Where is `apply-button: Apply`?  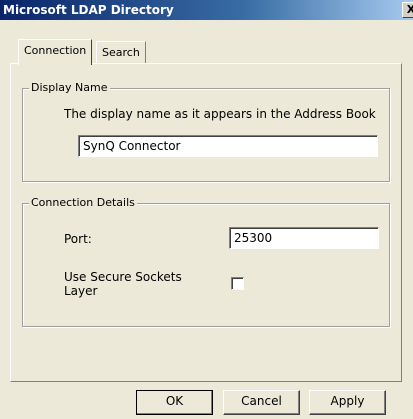 apply-button: Apply is located at coordinates (347, 402).